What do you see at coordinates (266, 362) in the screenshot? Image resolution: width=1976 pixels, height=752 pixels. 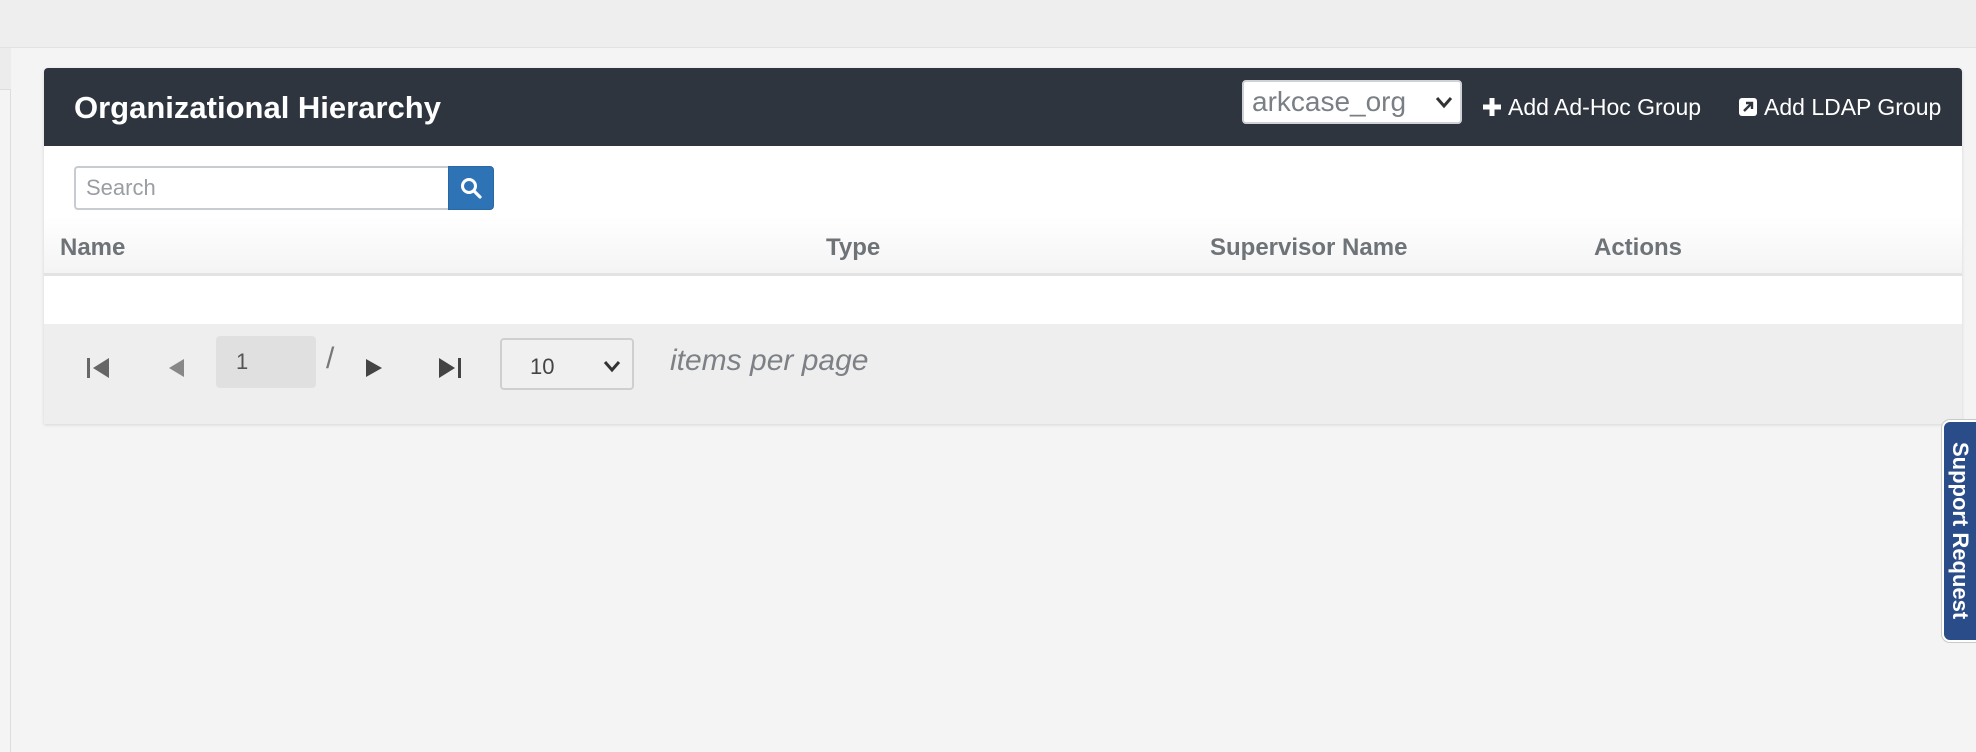 I see `page-number-input` at bounding box center [266, 362].